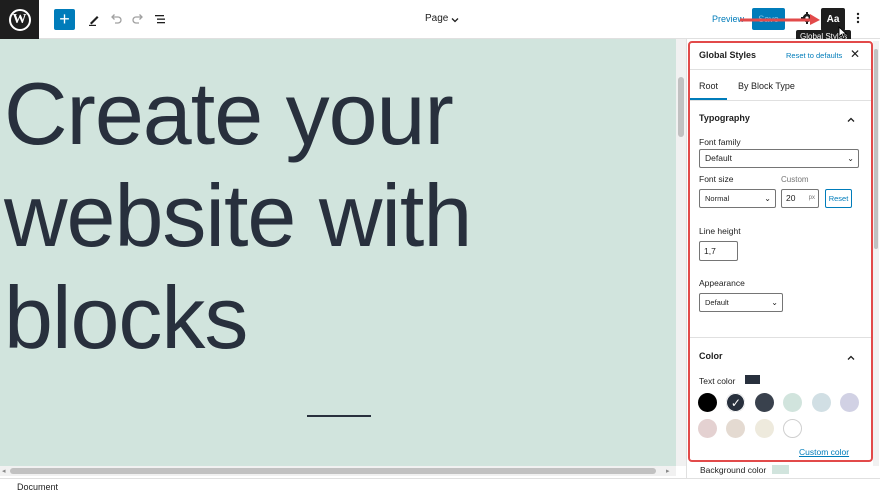 The height and width of the screenshot is (495, 880). I want to click on redo-button, so click(138, 19).